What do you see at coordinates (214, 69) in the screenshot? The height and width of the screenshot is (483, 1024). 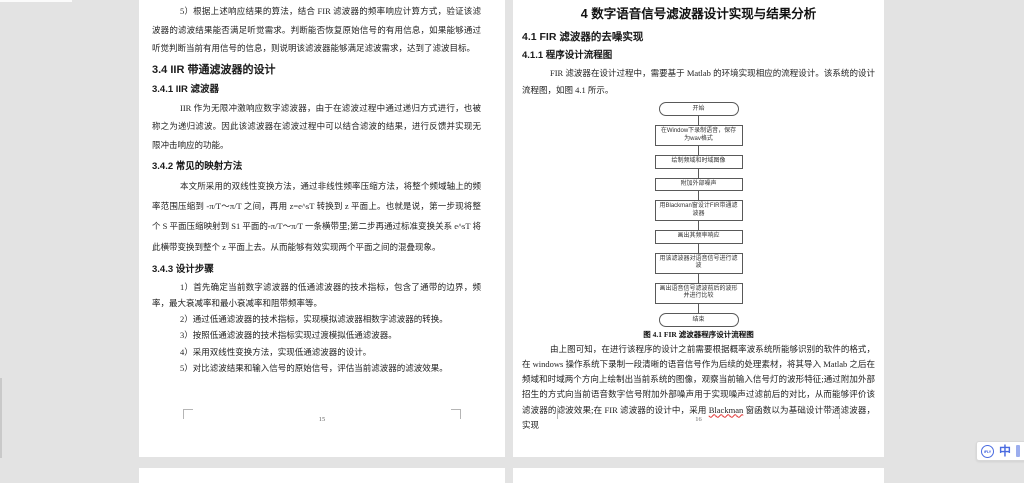 I see `heading-3-4: 3.4 IIR 带通滤波器的设计` at bounding box center [214, 69].